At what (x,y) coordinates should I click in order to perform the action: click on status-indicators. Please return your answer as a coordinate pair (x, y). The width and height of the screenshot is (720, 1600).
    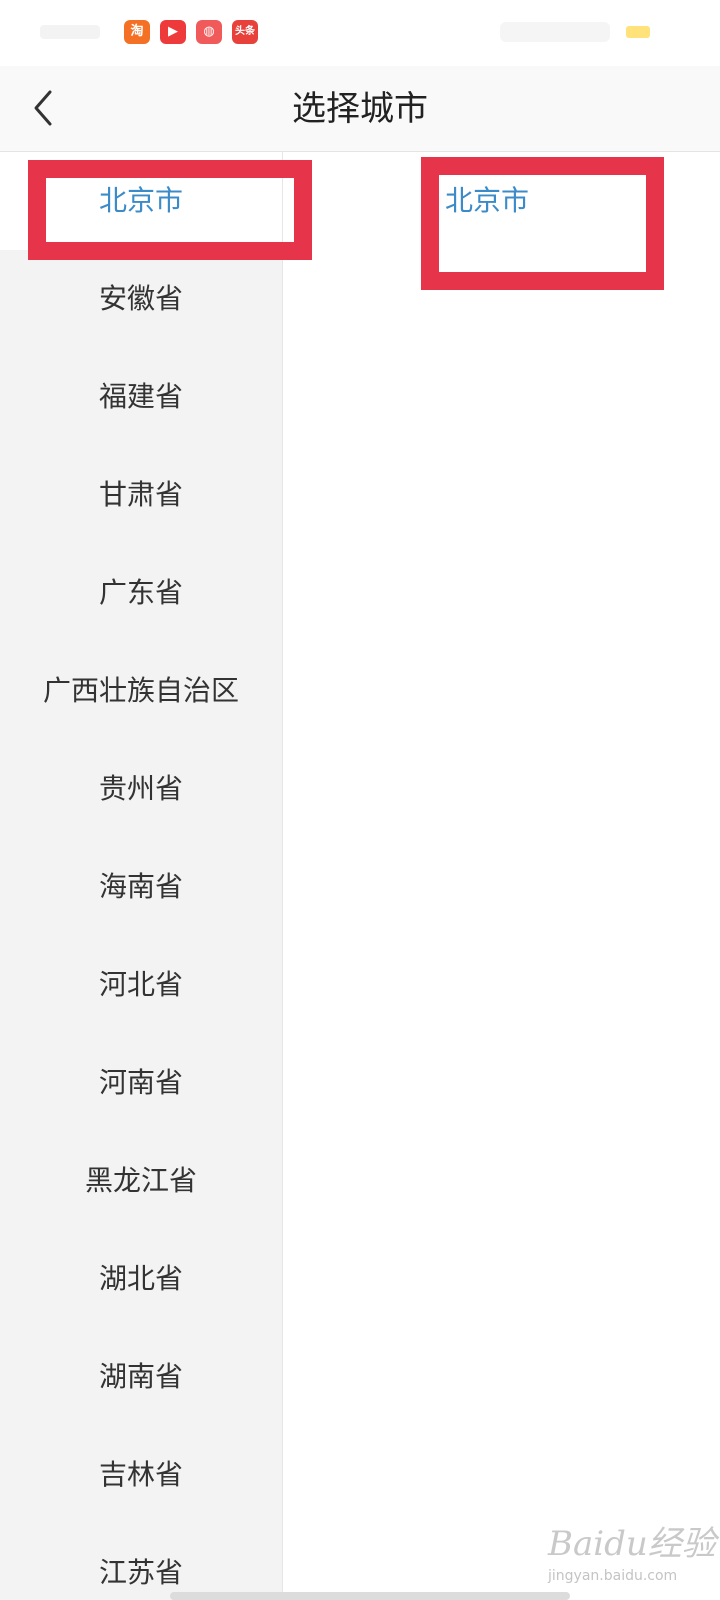
    Looking at the image, I should click on (555, 32).